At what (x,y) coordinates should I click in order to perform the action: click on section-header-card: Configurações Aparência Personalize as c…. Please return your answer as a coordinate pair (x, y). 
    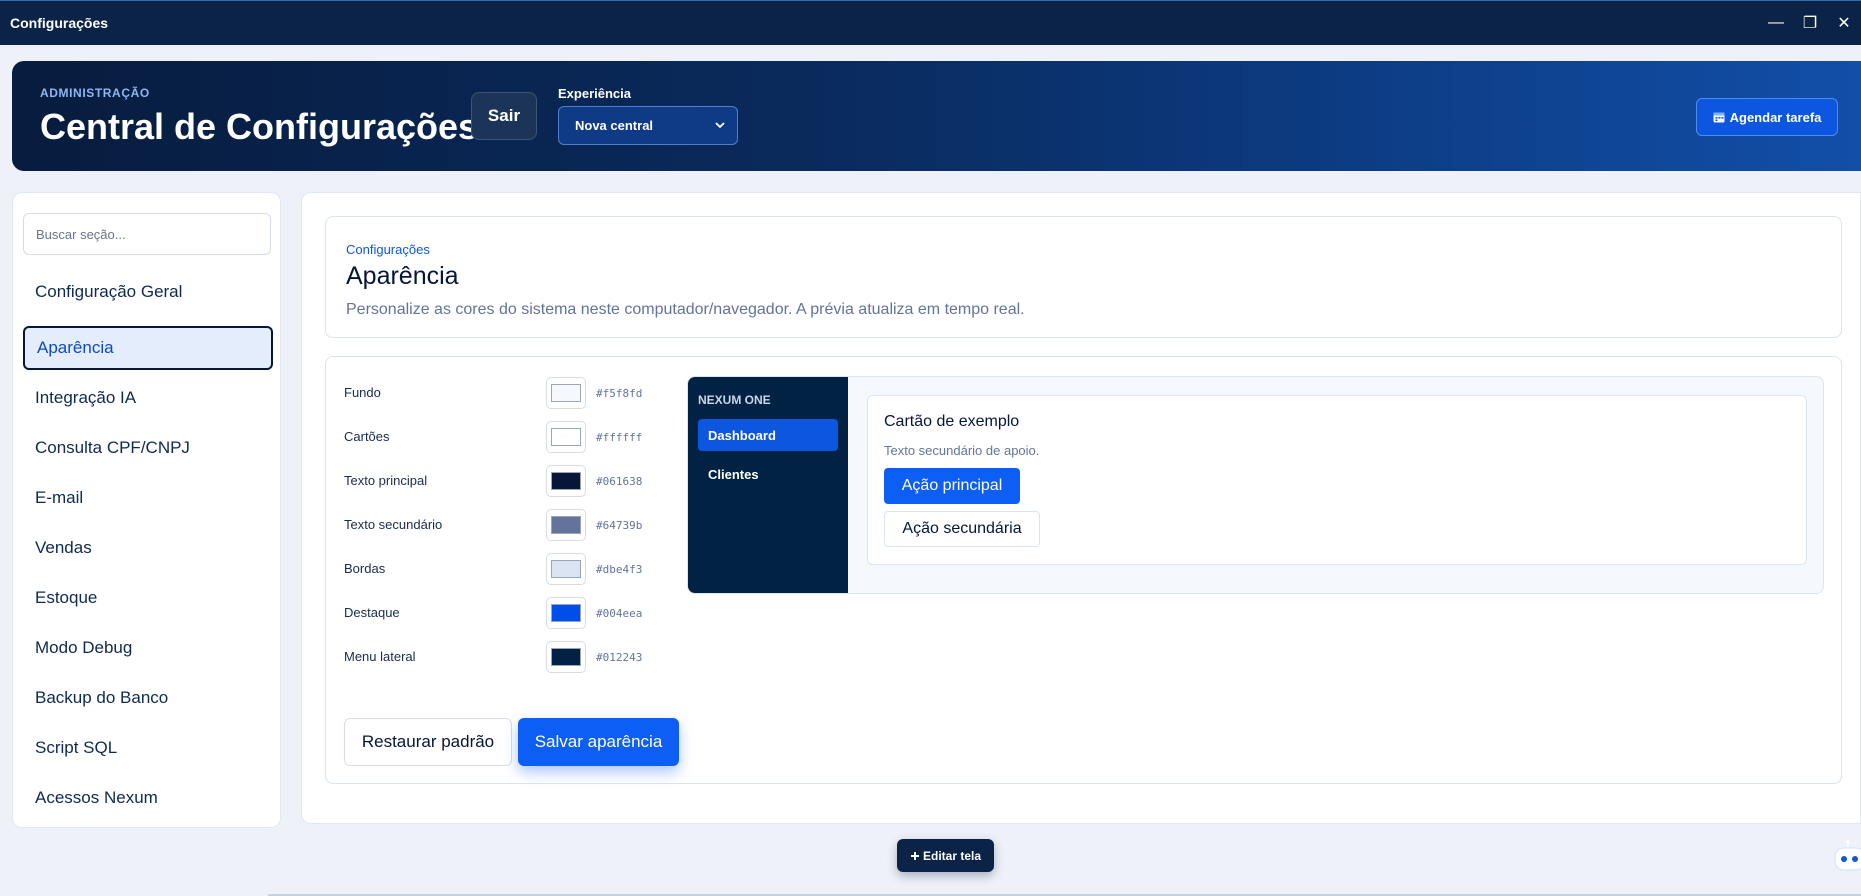
    Looking at the image, I should click on (1083, 277).